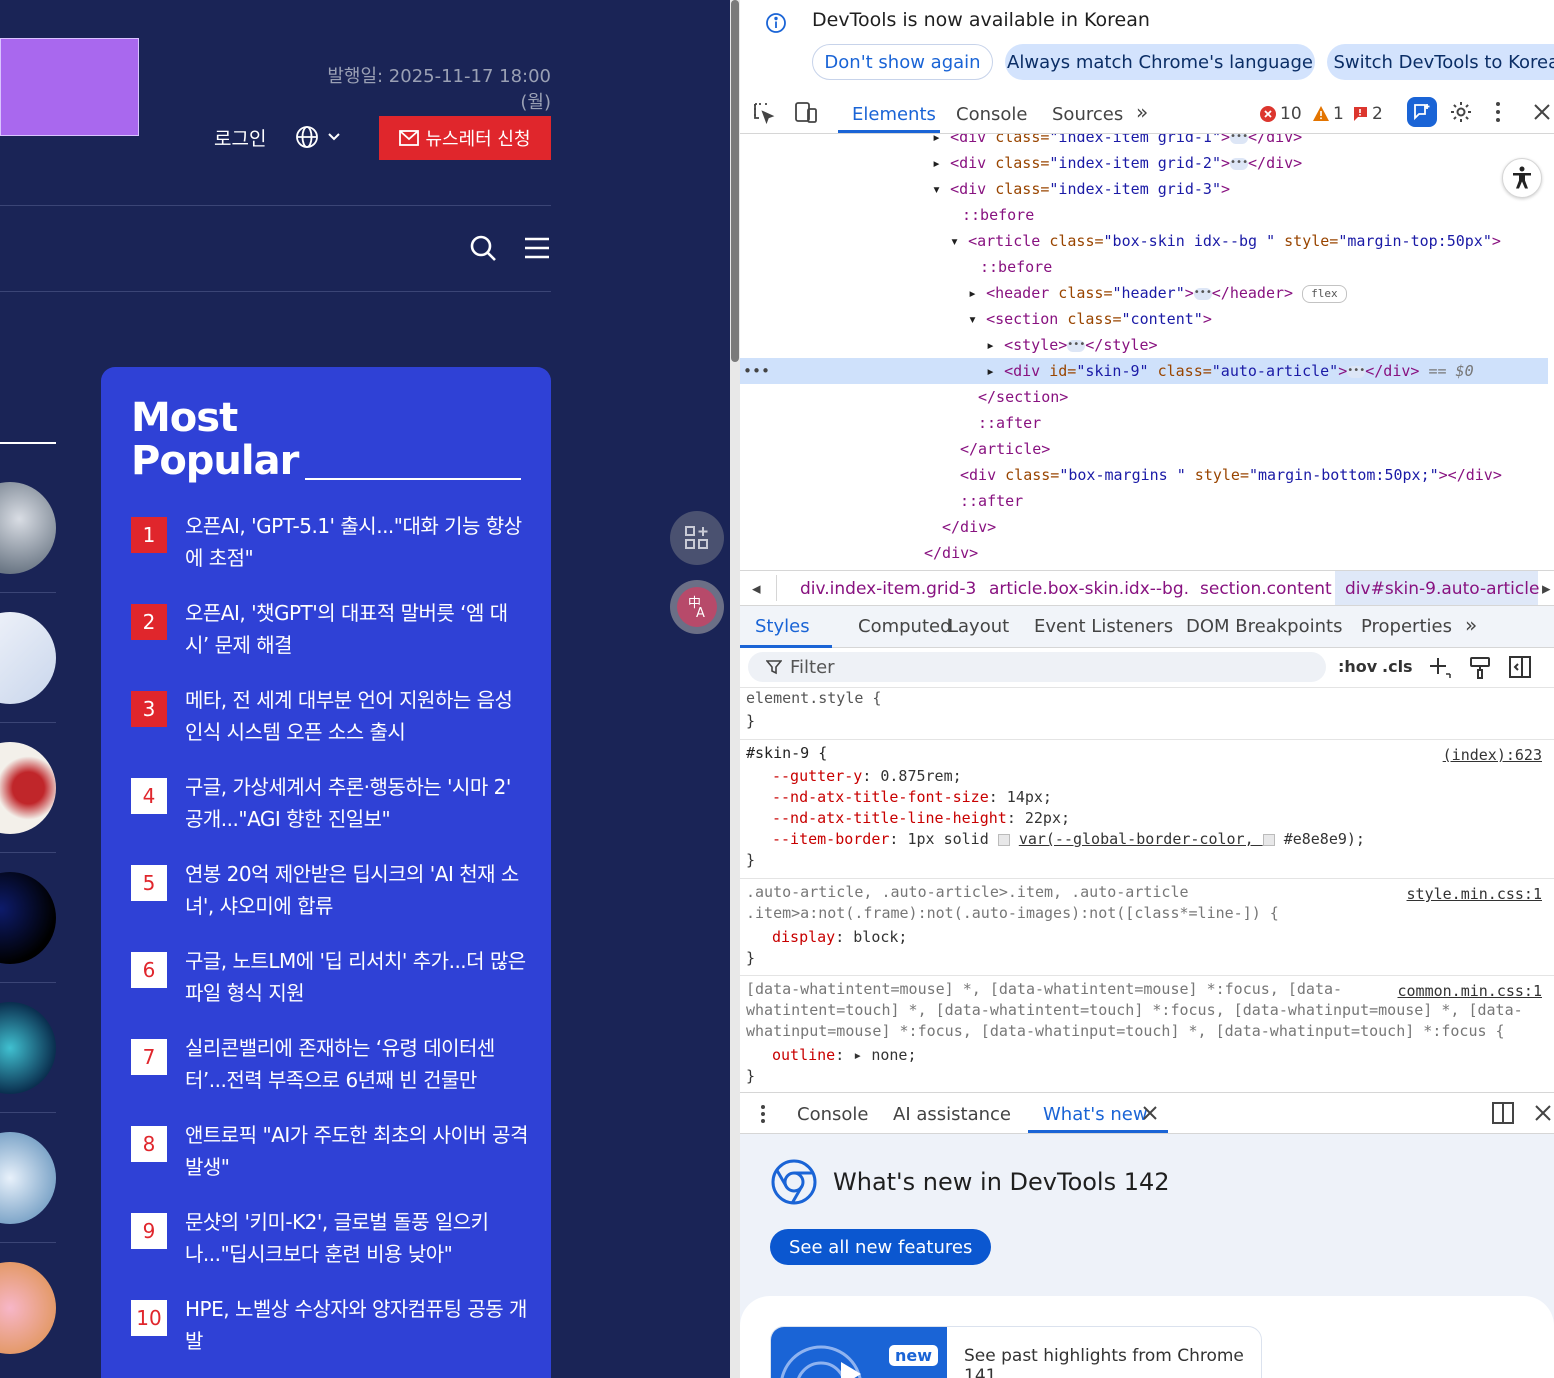  Describe the element at coordinates (978, 626) in the screenshot. I see `tab-layout: Layout` at that location.